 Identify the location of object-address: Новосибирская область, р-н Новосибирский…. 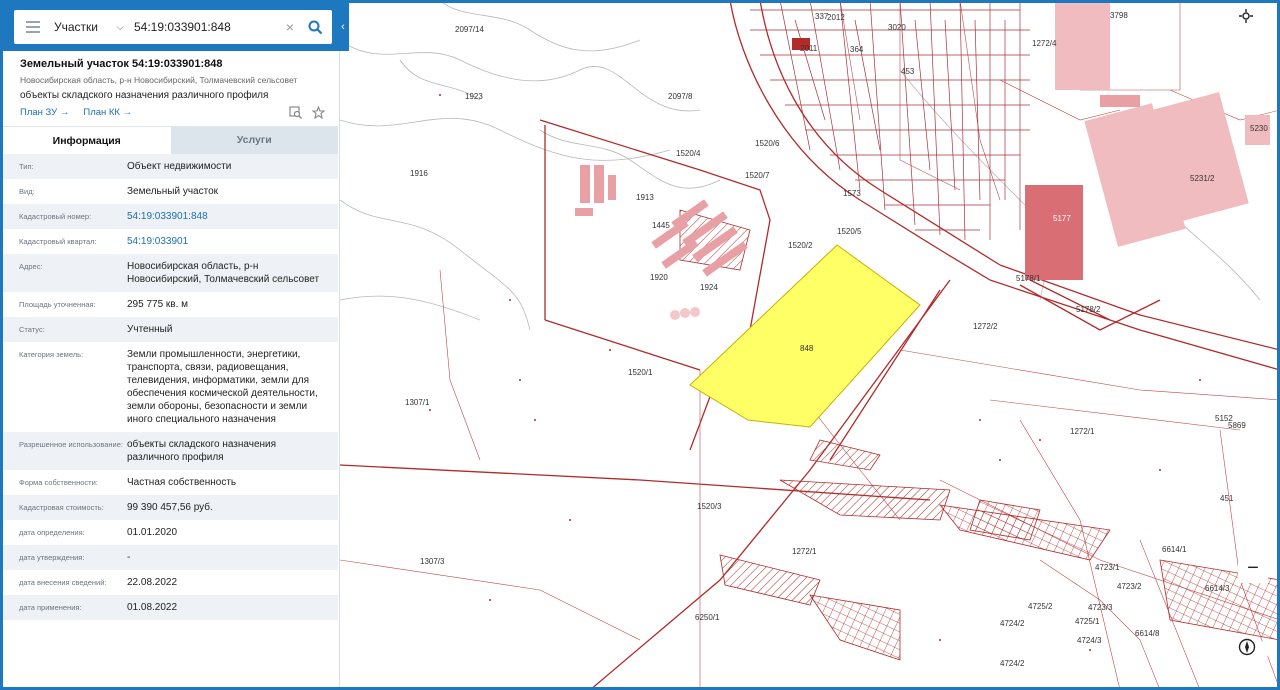
(159, 80).